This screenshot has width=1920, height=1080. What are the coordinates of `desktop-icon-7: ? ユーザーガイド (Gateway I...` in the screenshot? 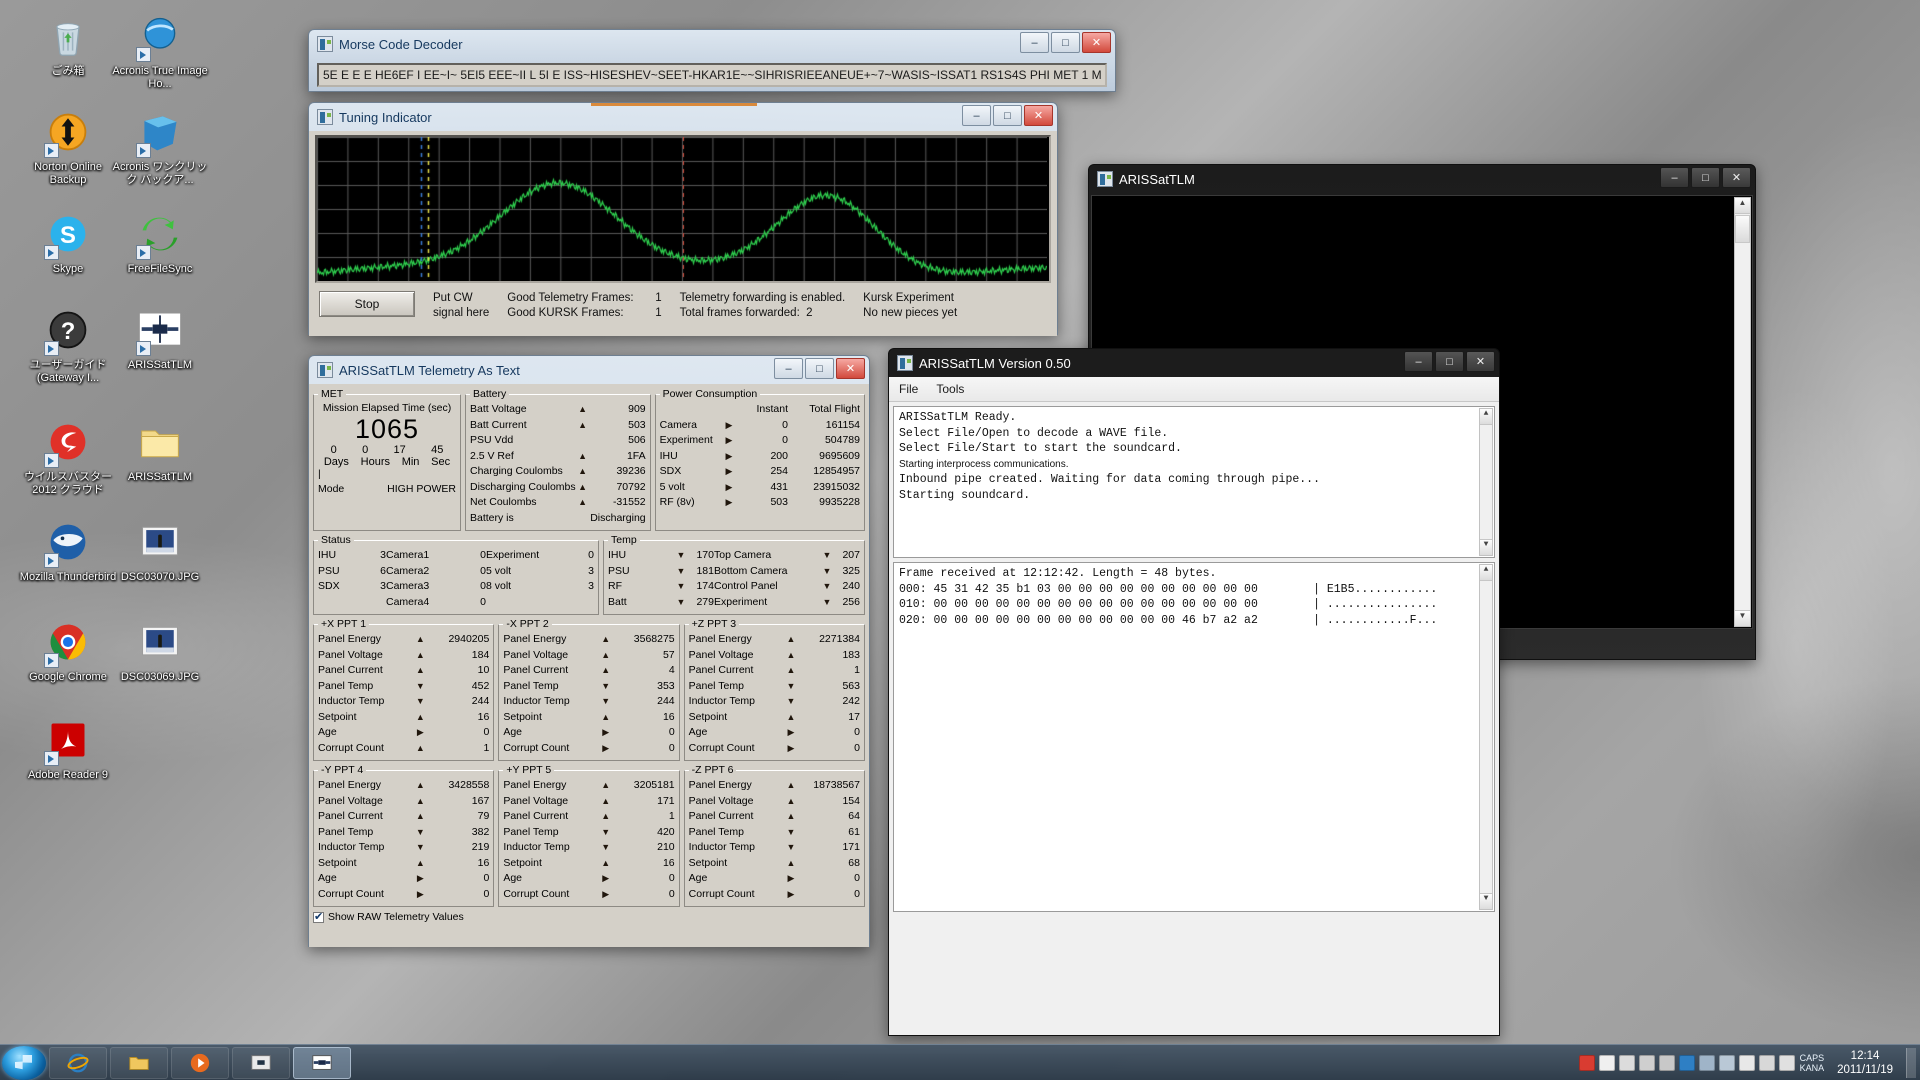 It's located at (68, 346).